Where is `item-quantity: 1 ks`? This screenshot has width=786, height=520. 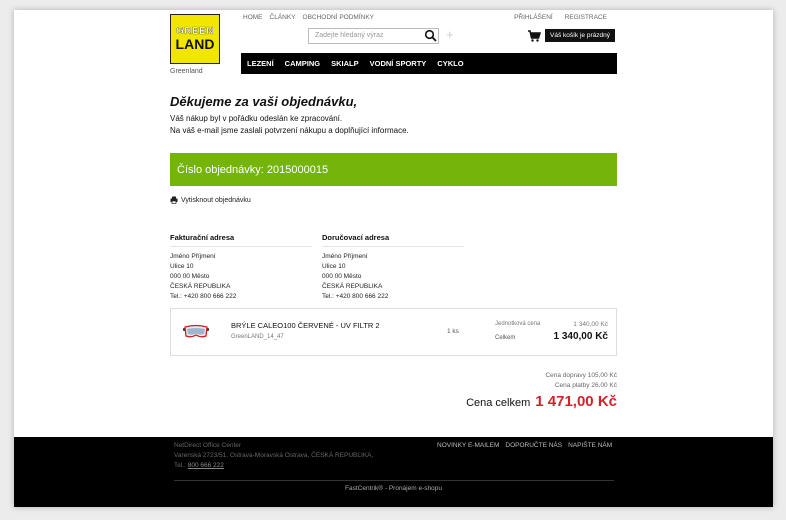 item-quantity: 1 ks is located at coordinates (453, 331).